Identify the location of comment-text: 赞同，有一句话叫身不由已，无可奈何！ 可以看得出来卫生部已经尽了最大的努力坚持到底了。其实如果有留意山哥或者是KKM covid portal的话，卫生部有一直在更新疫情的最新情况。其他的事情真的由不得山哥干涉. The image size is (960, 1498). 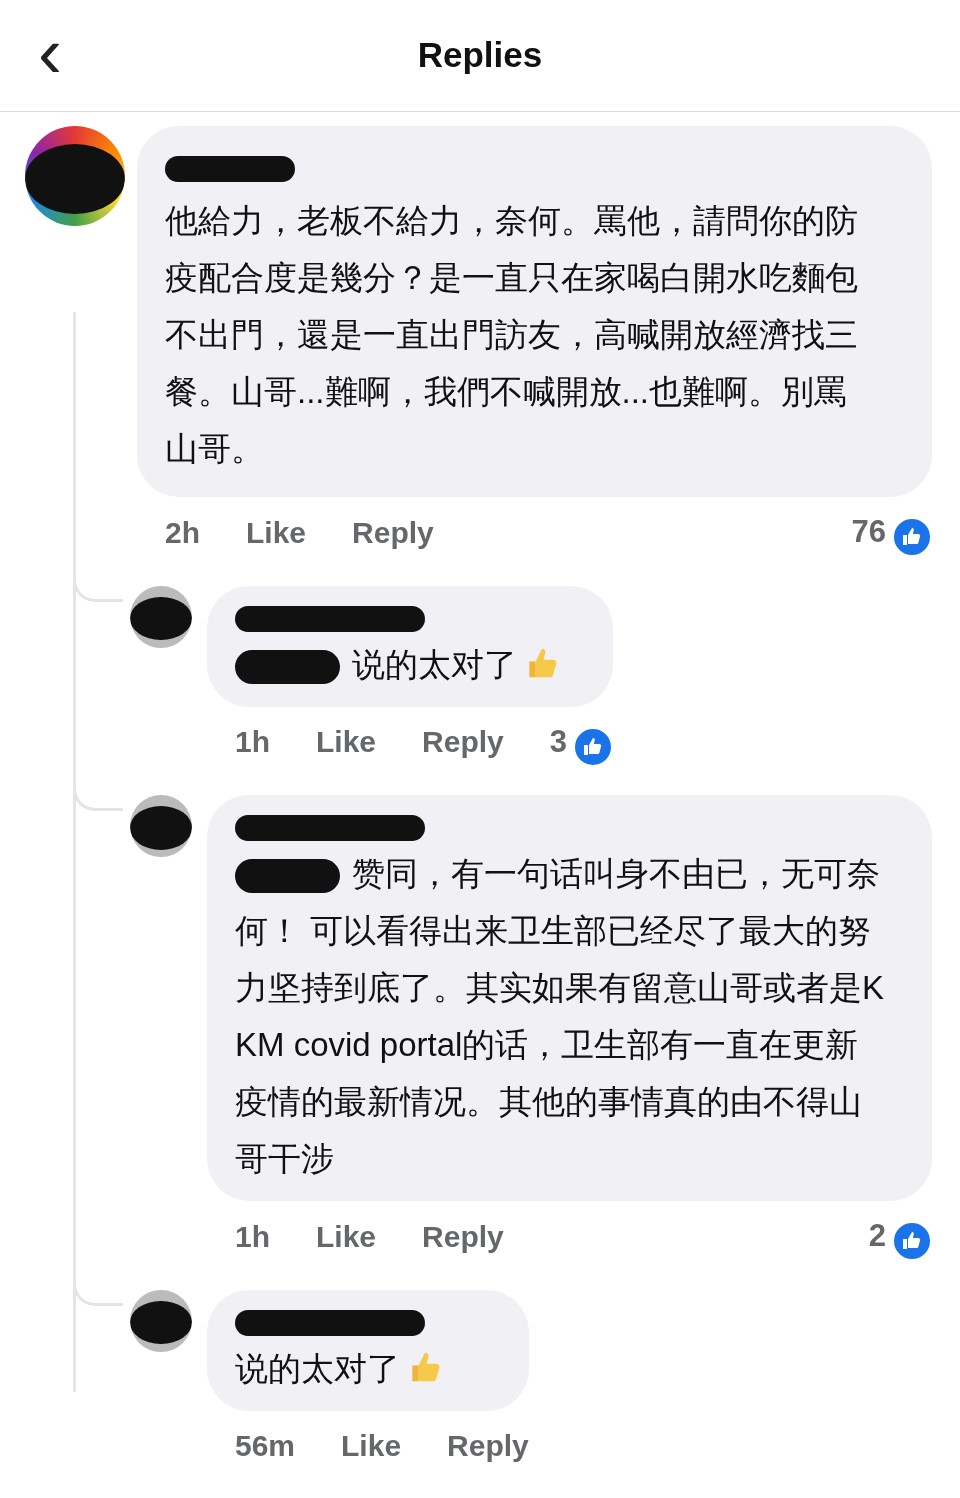
(559, 1016).